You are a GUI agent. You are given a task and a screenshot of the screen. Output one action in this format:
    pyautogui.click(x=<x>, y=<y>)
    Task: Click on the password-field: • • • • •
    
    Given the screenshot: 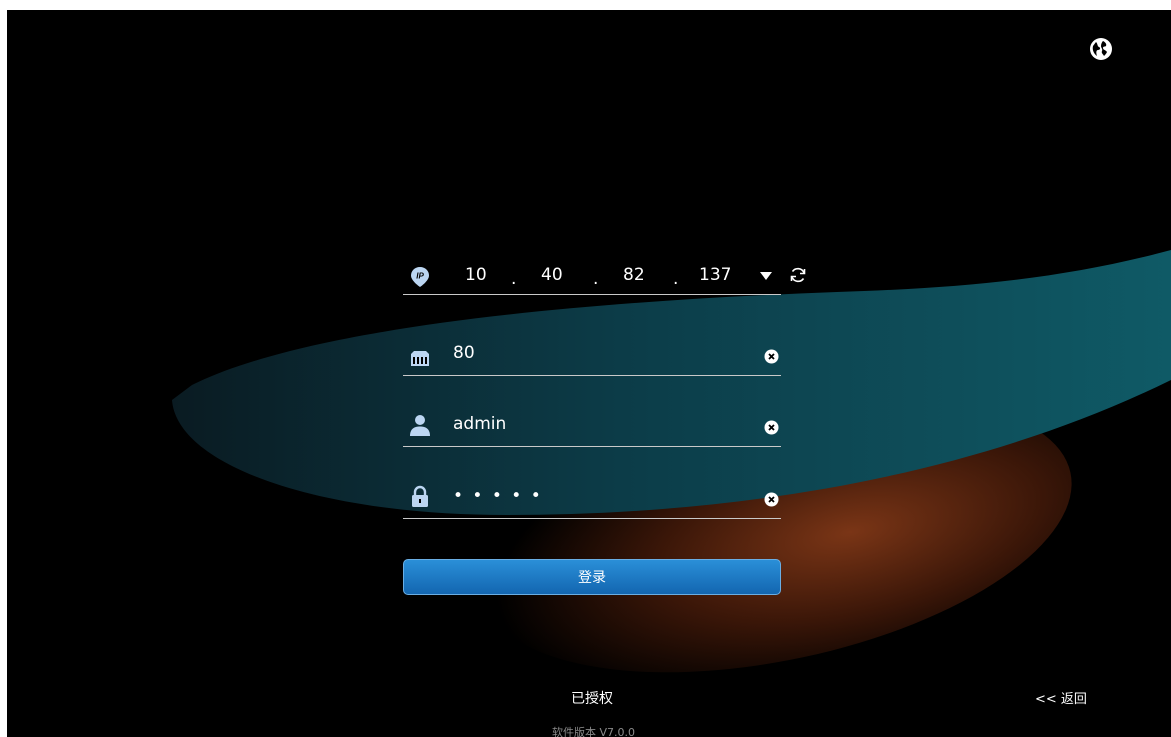 What is the action you would take?
    pyautogui.click(x=592, y=500)
    